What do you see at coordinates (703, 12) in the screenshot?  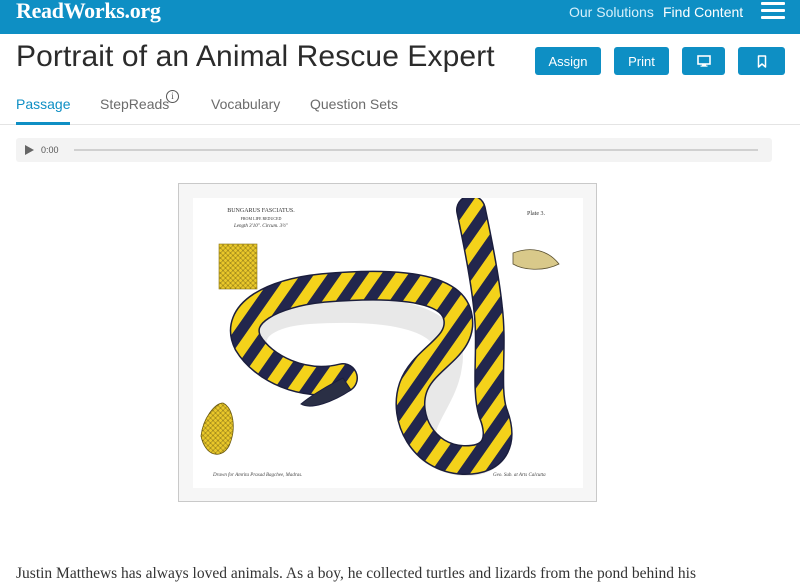 I see `nav-find-content: Find Content` at bounding box center [703, 12].